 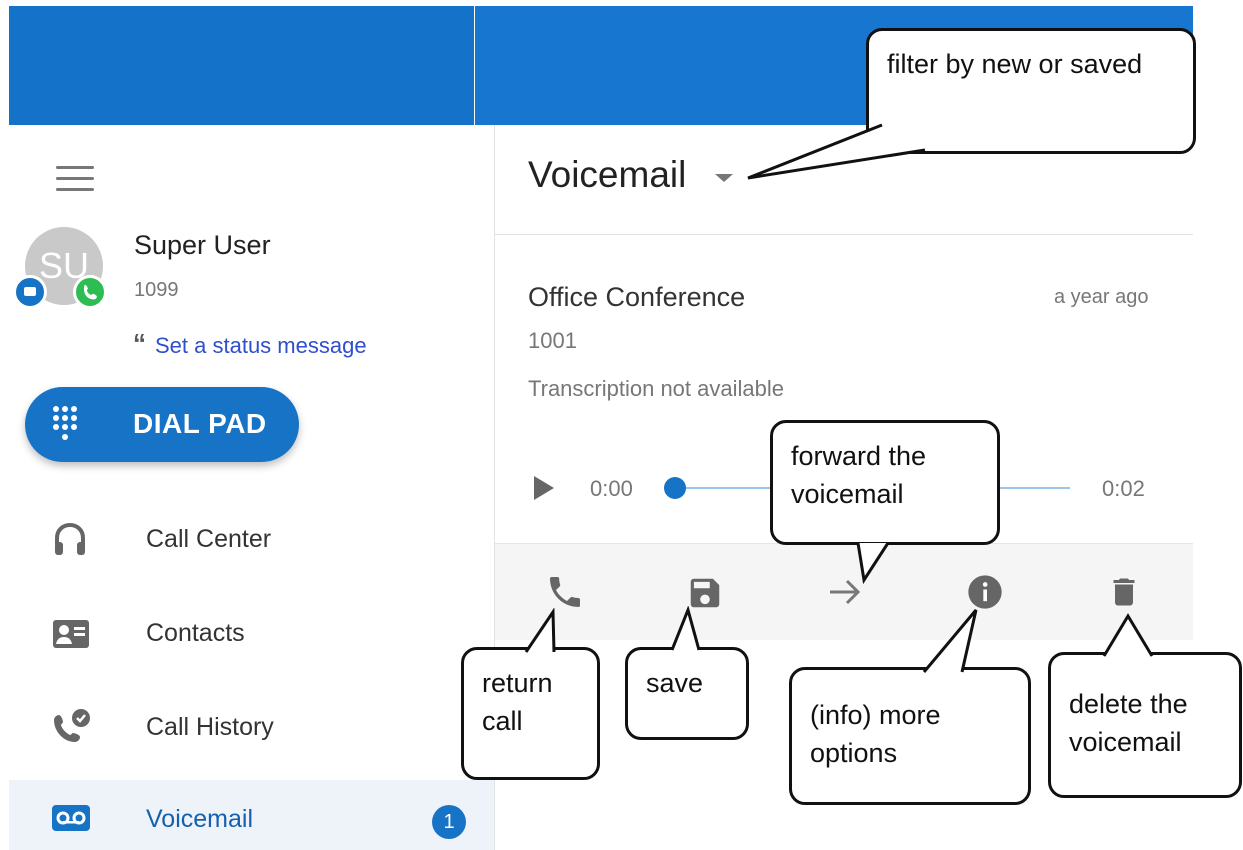 What do you see at coordinates (210, 727) in the screenshot?
I see `sidebar-item-label: Call History` at bounding box center [210, 727].